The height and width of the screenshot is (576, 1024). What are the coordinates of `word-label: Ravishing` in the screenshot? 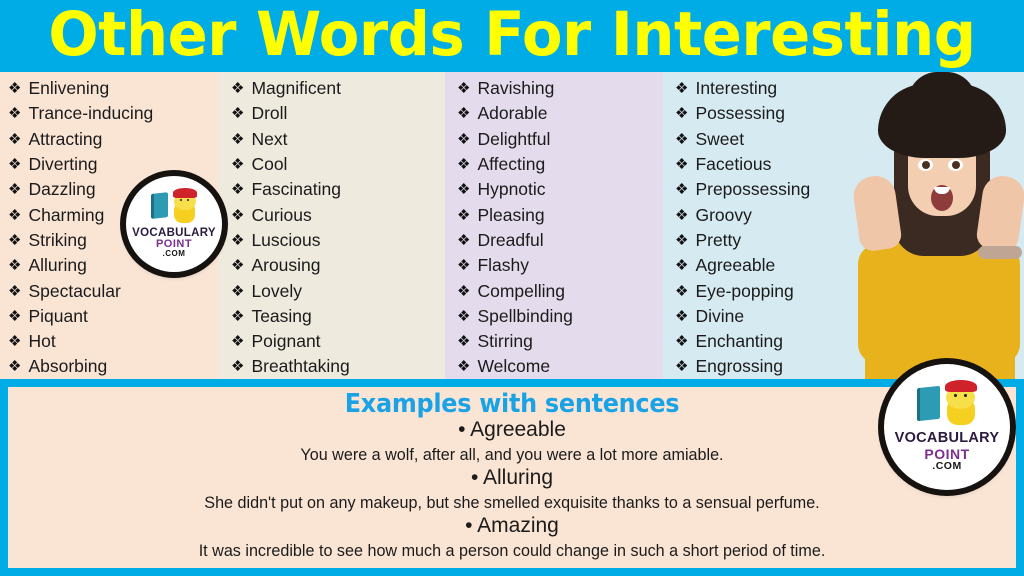 It's located at (516, 88).